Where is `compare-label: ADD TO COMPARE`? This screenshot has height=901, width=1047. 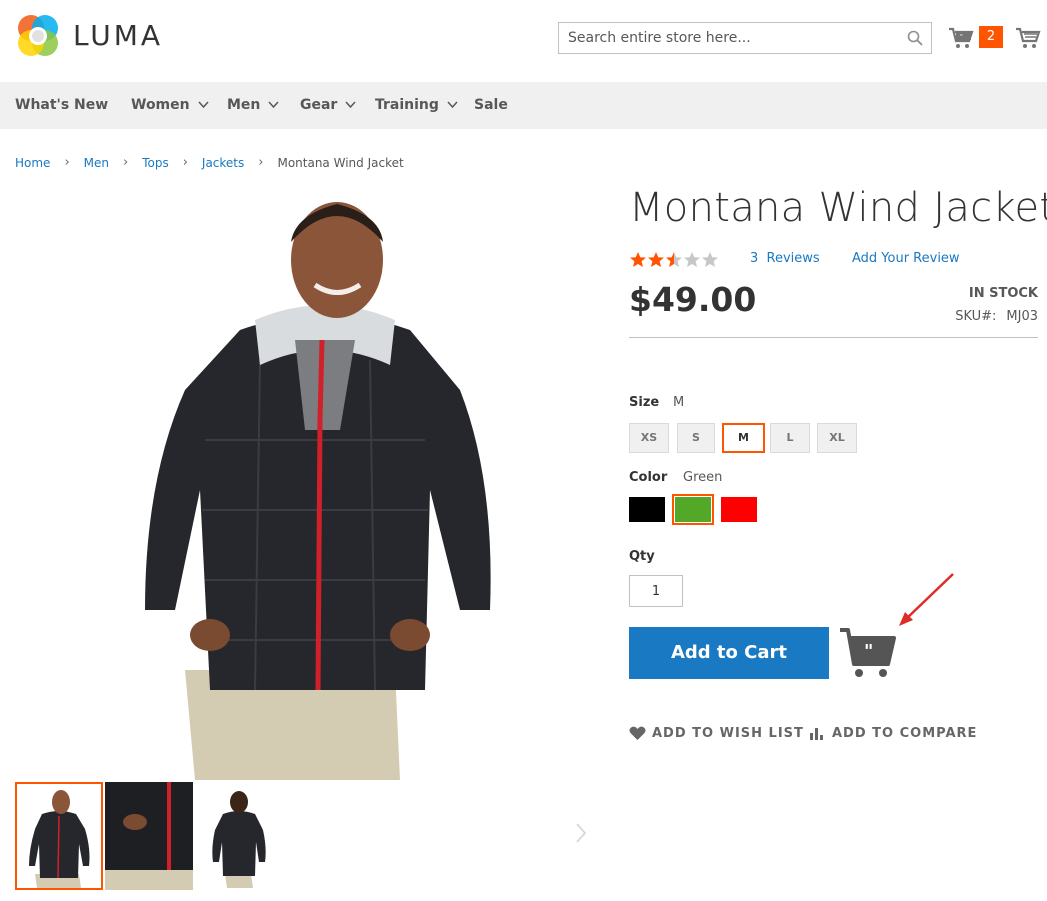 compare-label: ADD TO COMPARE is located at coordinates (905, 733).